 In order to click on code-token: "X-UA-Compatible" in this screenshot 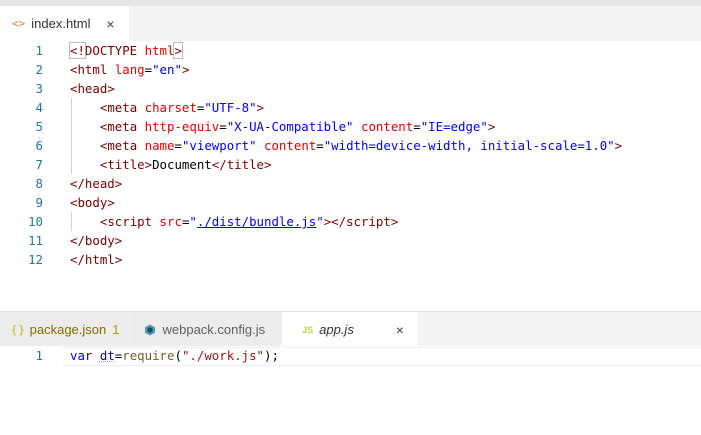, I will do `click(290, 126)`.